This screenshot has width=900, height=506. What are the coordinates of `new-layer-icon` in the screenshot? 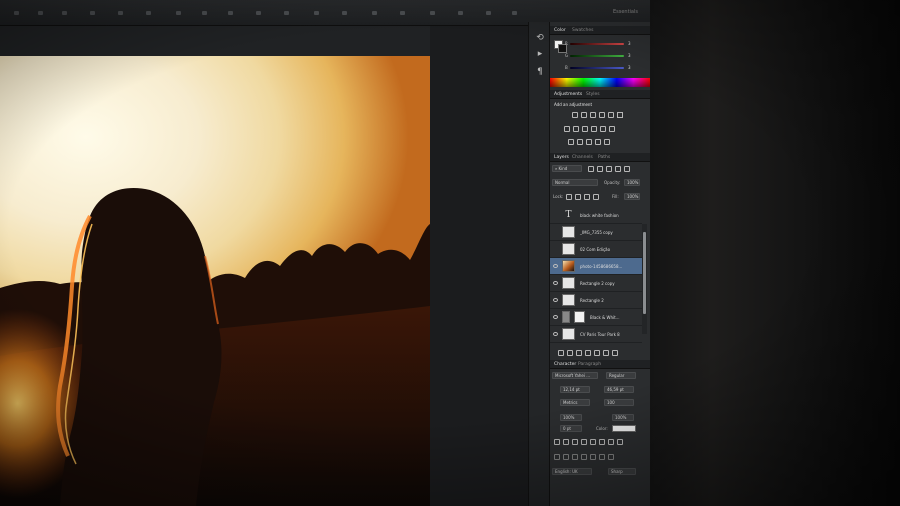 It's located at (606, 353).